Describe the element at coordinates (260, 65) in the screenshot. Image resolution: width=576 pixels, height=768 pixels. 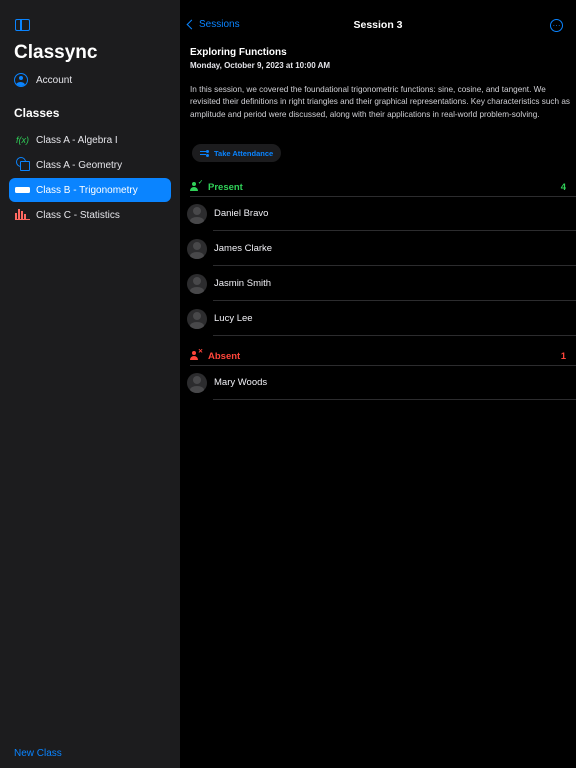
I see `session-date: Monday, October 9, 2023 at 10:00 AM` at that location.